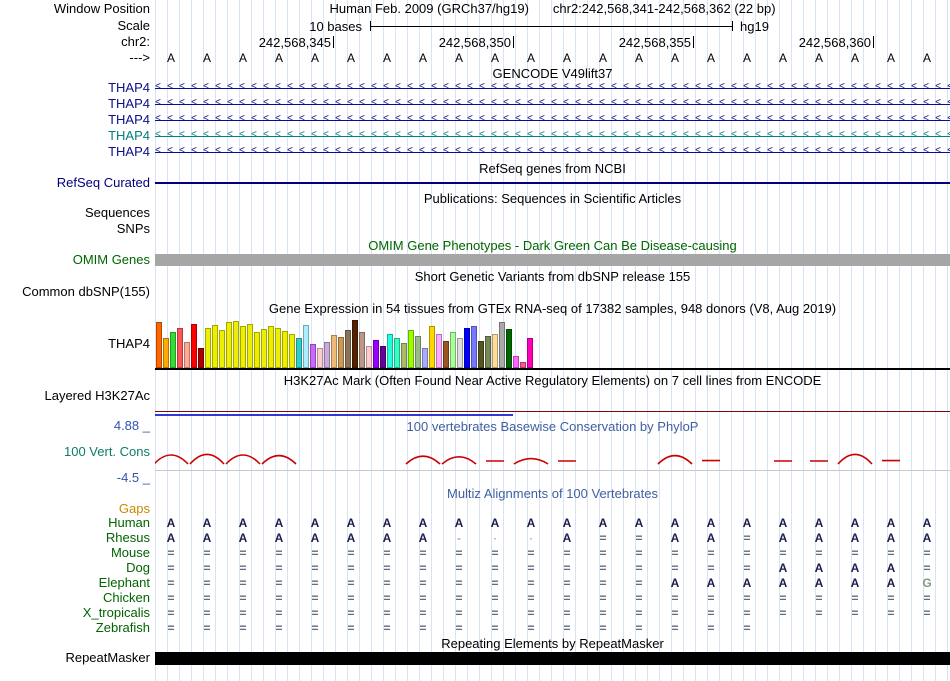  I want to click on multiz-row-x-tropicalis: = = = = = = = = = = = = = = = = = = = = = =, so click(551, 613).